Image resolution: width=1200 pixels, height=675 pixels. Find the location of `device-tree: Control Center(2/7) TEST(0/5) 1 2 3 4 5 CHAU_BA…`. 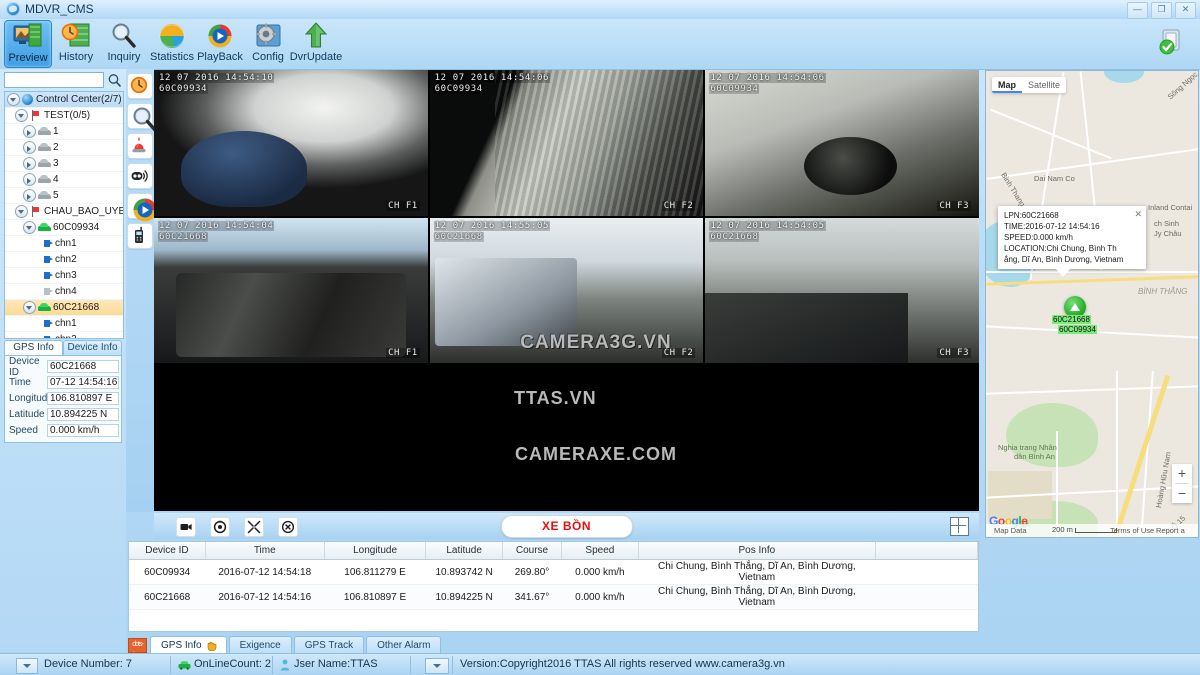

device-tree: Control Center(2/7) TEST(0/5) 1 2 3 4 5 CHAU_BA… is located at coordinates (64, 215).